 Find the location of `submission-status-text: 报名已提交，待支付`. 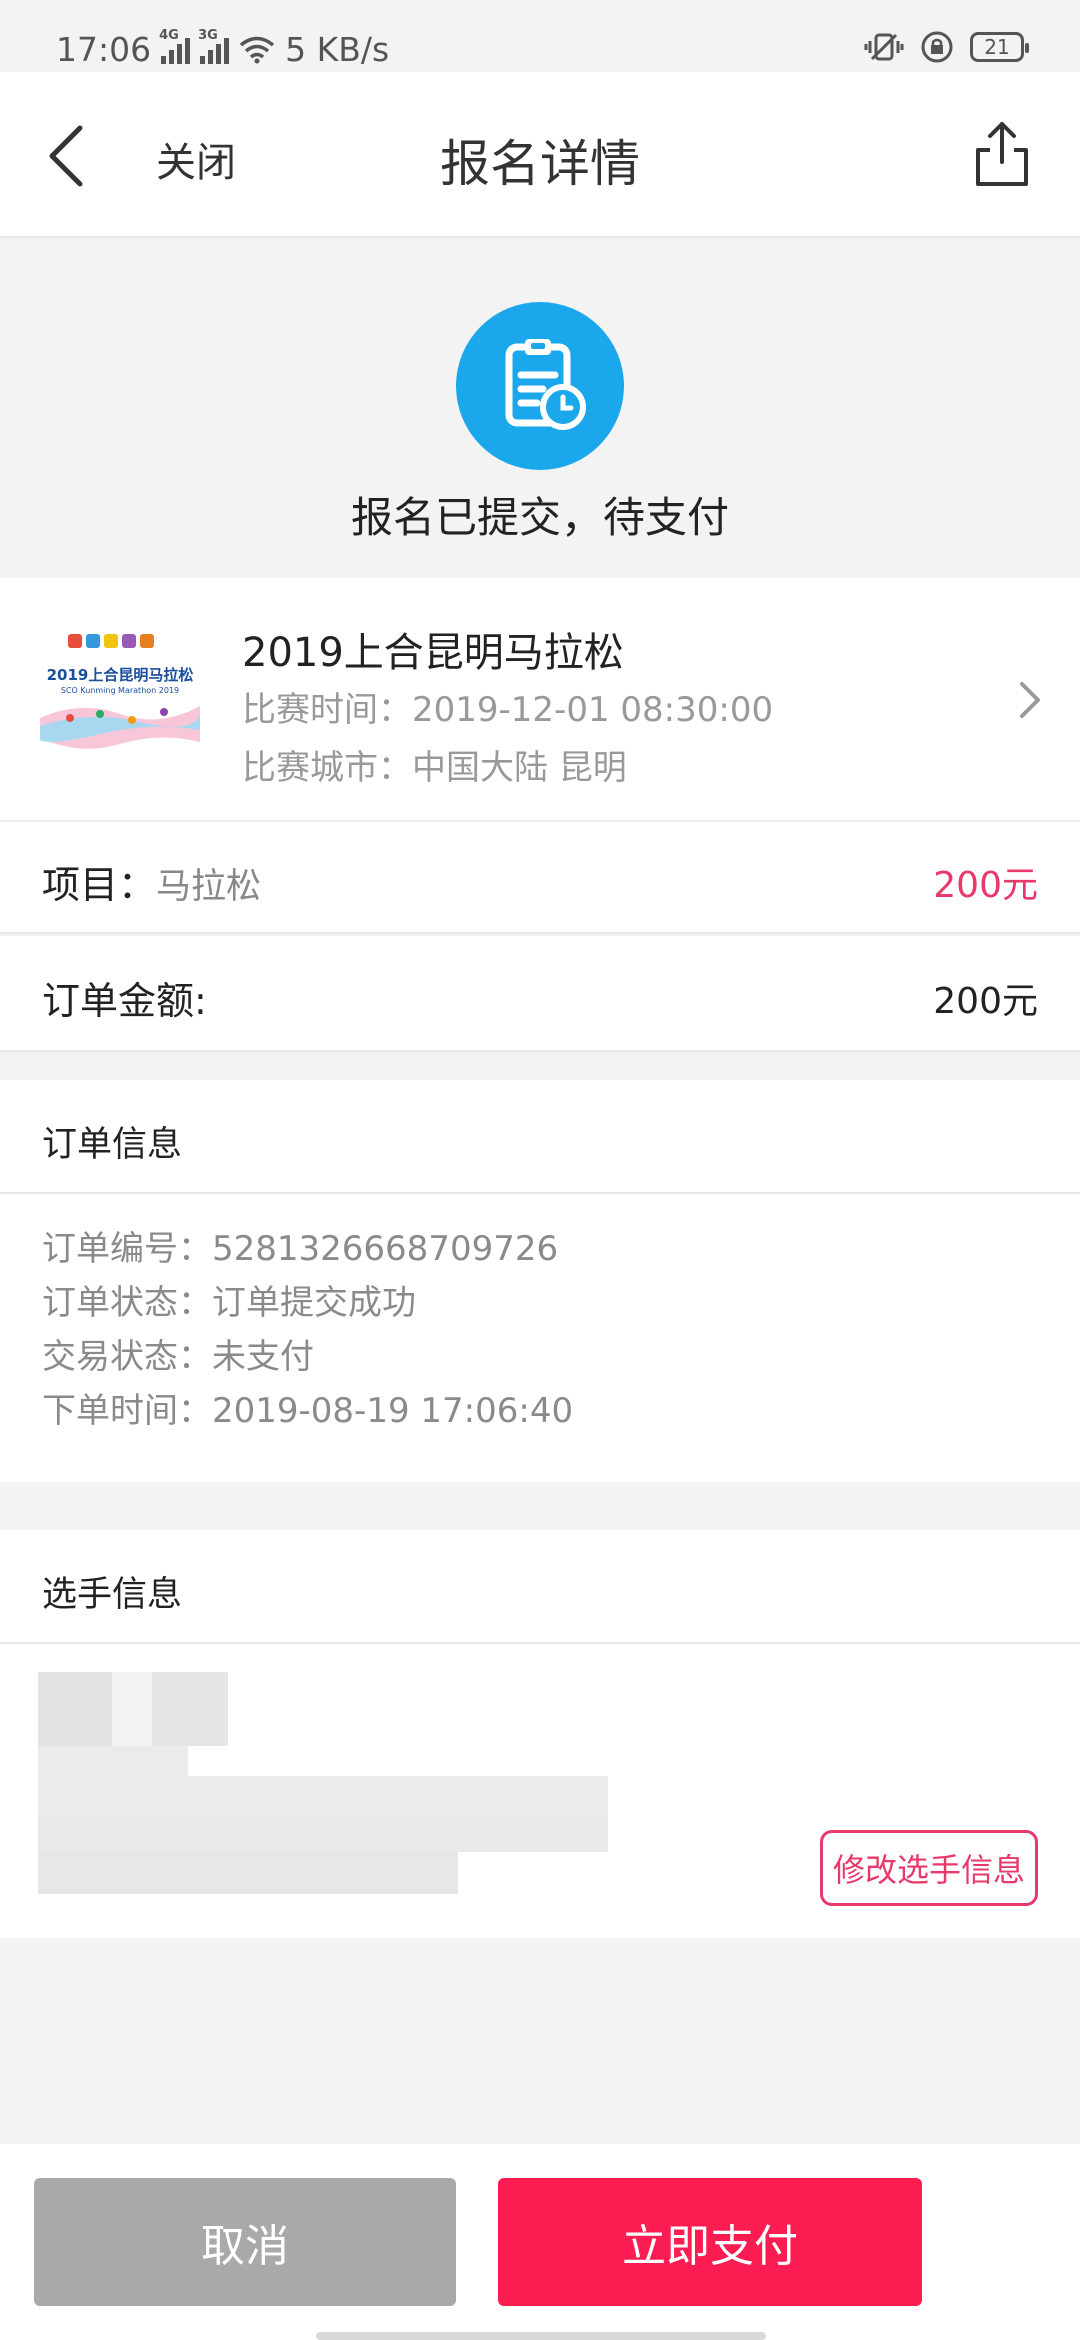

submission-status-text: 报名已提交，待支付 is located at coordinates (539, 517).